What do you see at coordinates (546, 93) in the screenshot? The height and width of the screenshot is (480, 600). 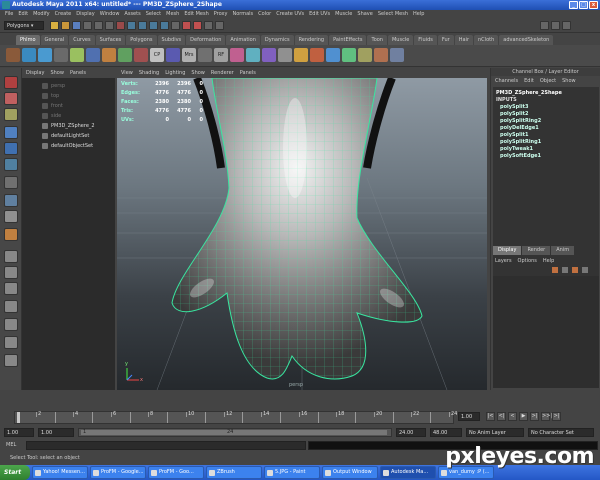 I see `selected-object-name: PM3D_ZSphere_2Shape` at bounding box center [546, 93].